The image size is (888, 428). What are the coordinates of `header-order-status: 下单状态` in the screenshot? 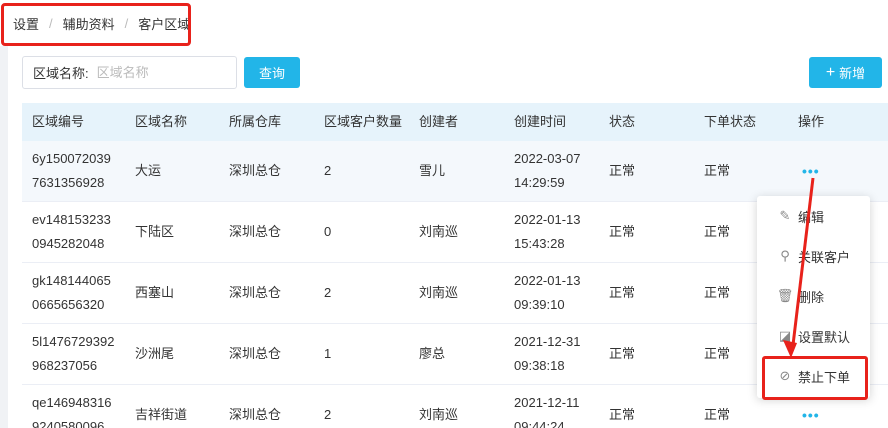 It's located at (730, 121).